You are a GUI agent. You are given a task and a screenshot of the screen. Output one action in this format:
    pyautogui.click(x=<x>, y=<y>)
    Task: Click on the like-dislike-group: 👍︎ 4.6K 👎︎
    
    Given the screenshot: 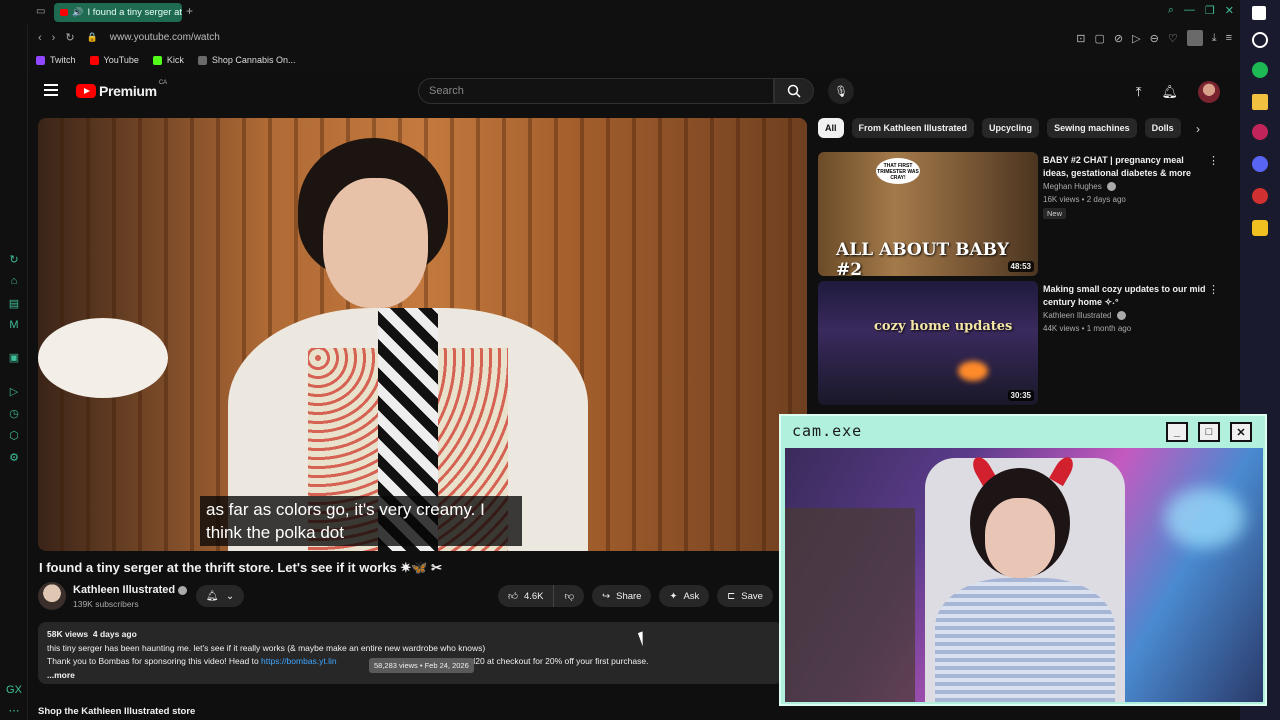 What is the action you would take?
    pyautogui.click(x=541, y=596)
    